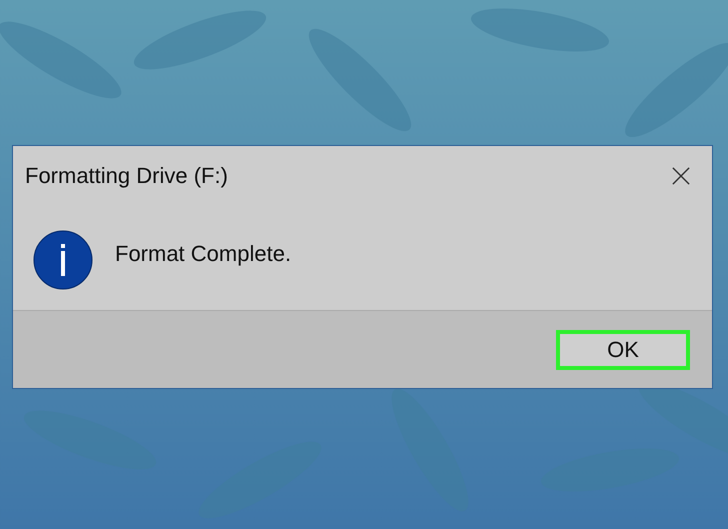  Describe the element at coordinates (623, 350) in the screenshot. I see `ok-button: OK` at that location.